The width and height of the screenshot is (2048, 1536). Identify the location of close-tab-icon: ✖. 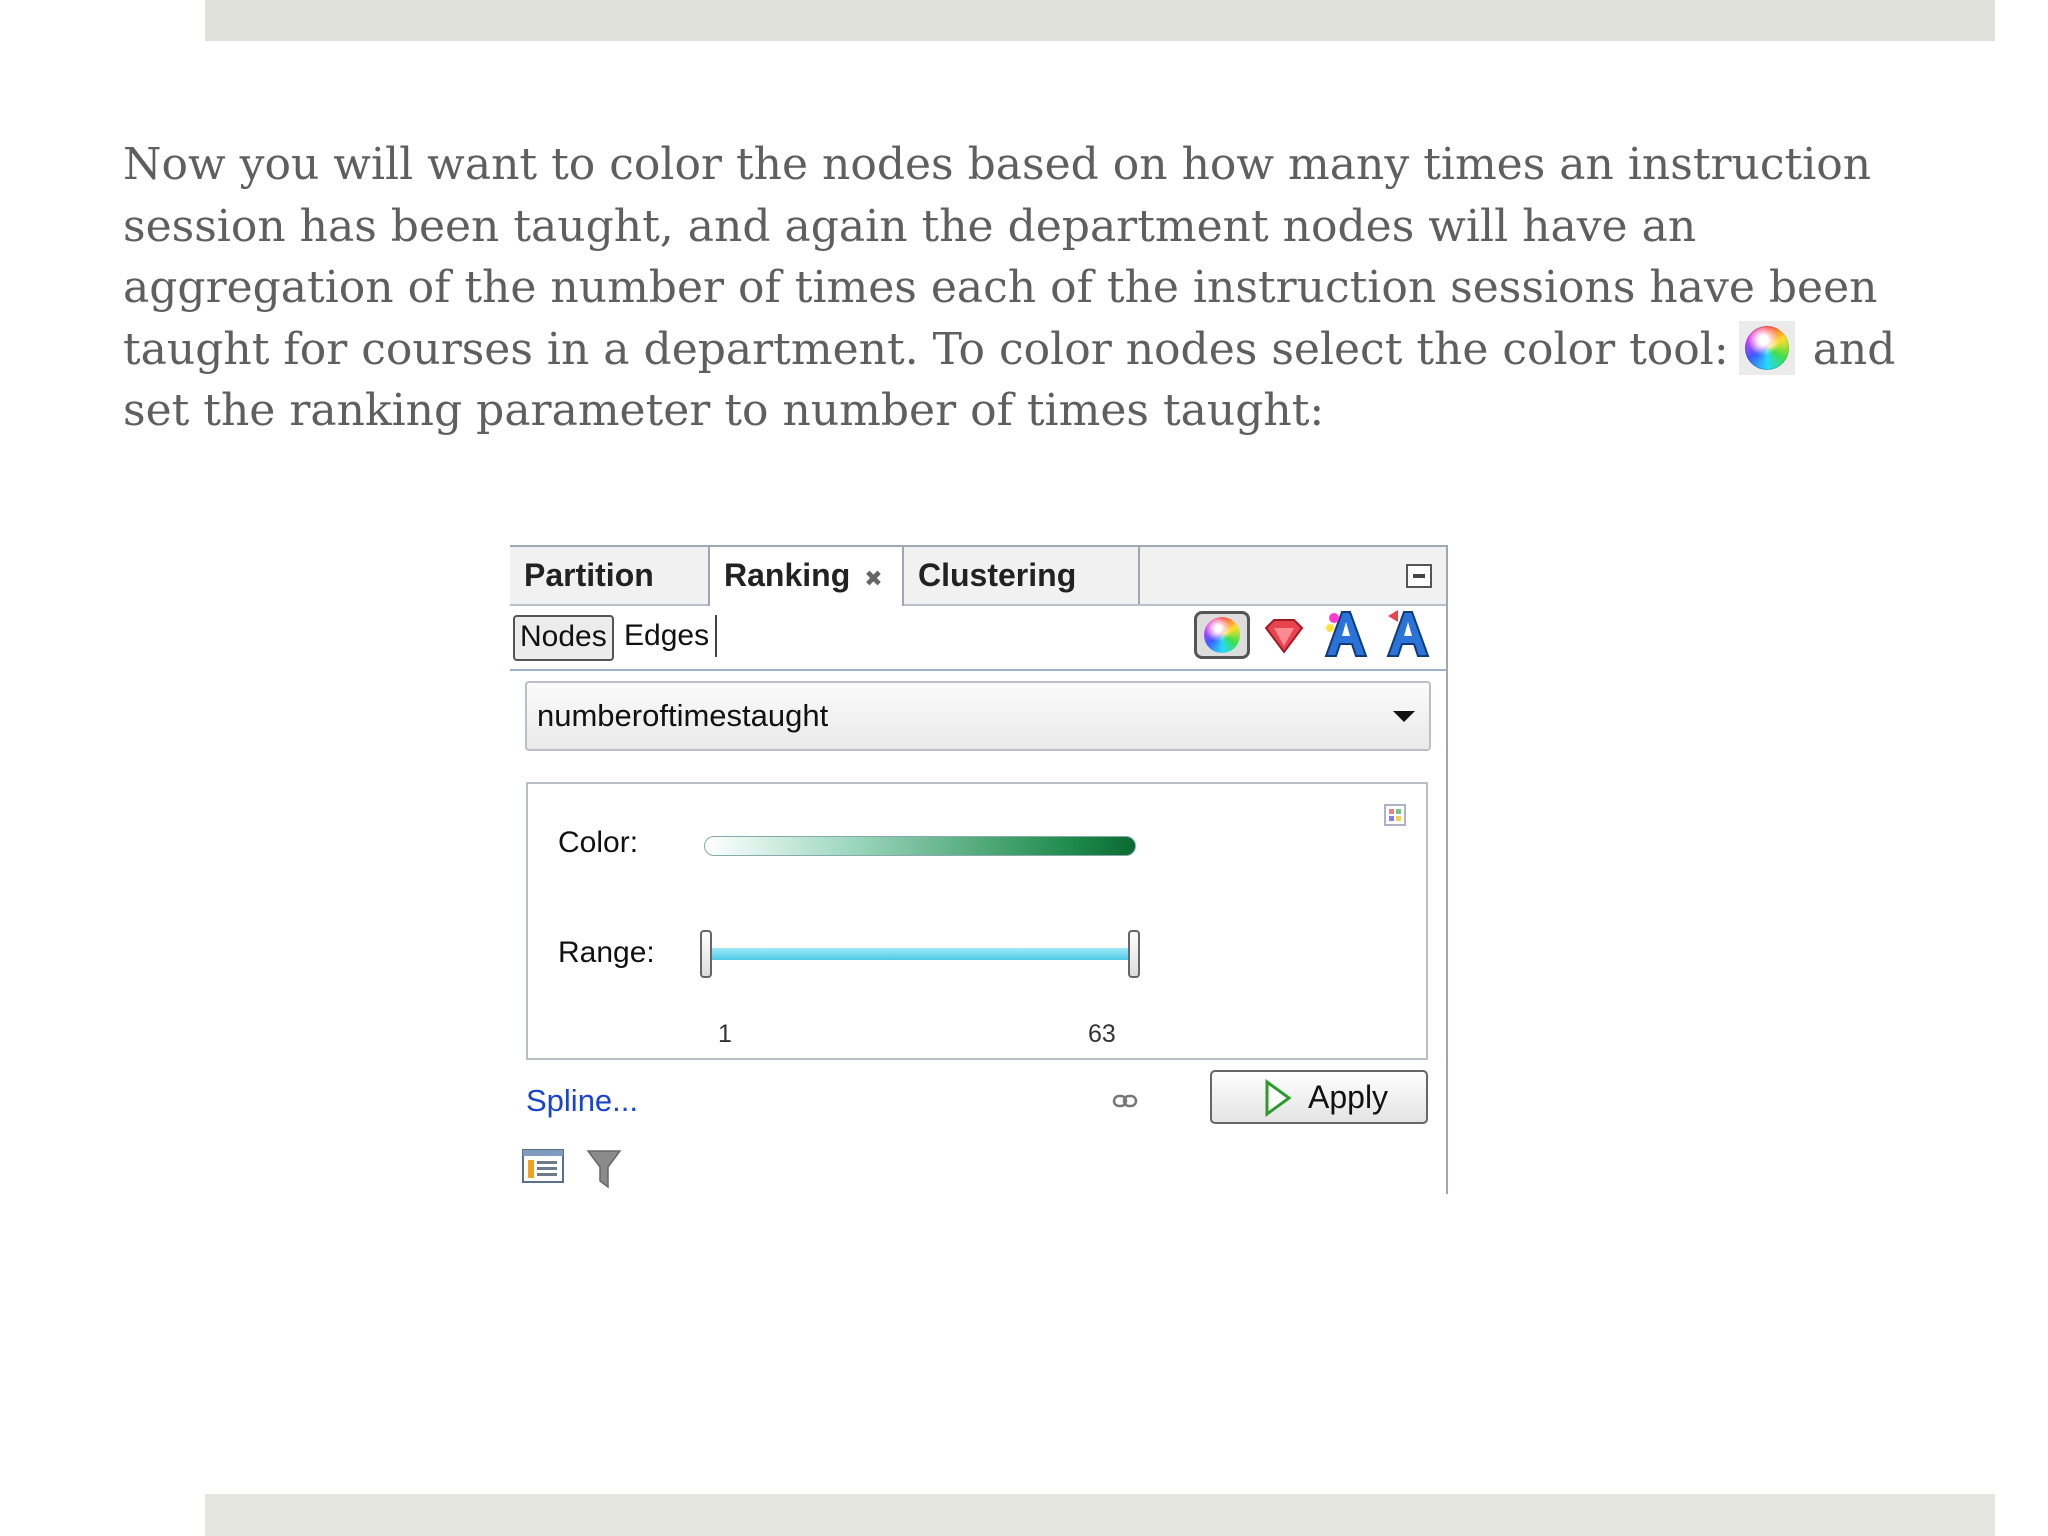
(873, 578).